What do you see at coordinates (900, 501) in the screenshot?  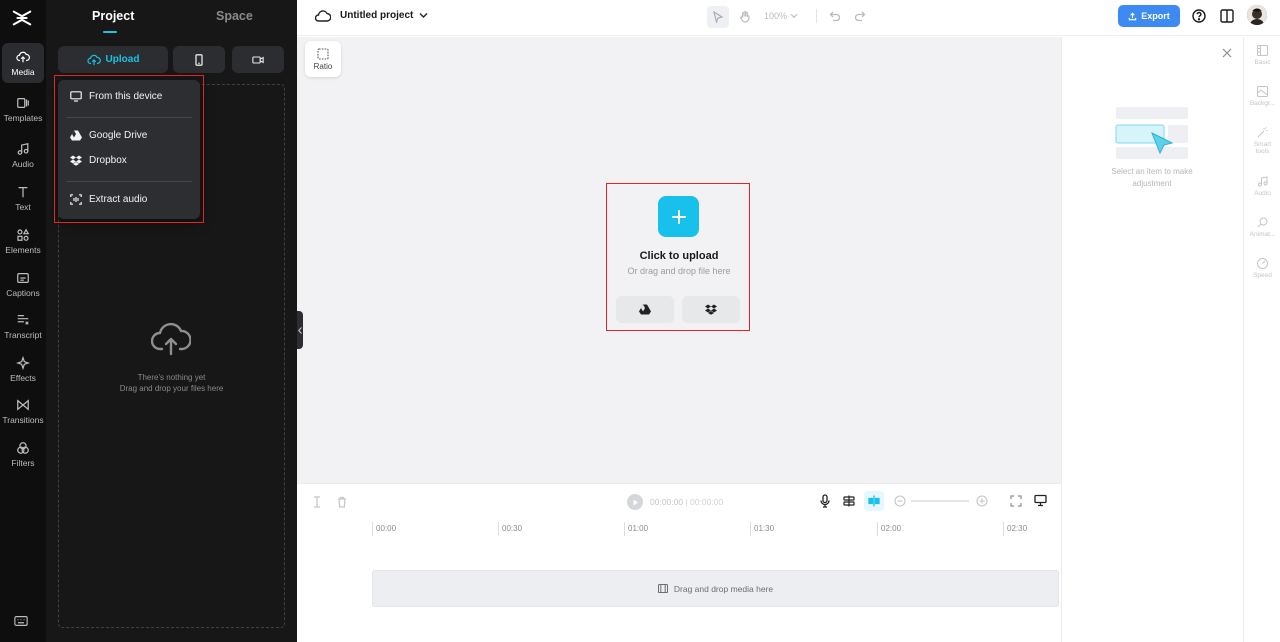 I see `zoom-out-icon` at bounding box center [900, 501].